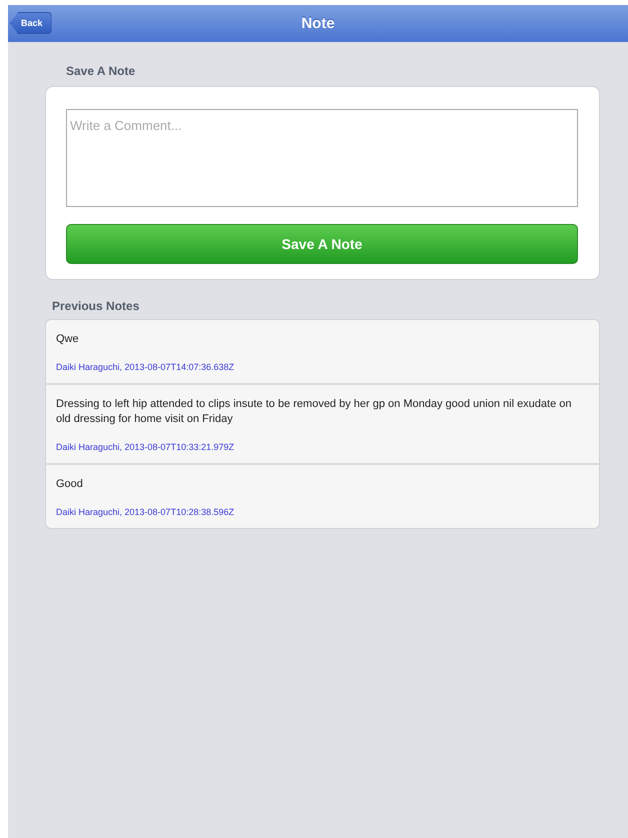  Describe the element at coordinates (68, 339) in the screenshot. I see `note-text: Qwe` at that location.